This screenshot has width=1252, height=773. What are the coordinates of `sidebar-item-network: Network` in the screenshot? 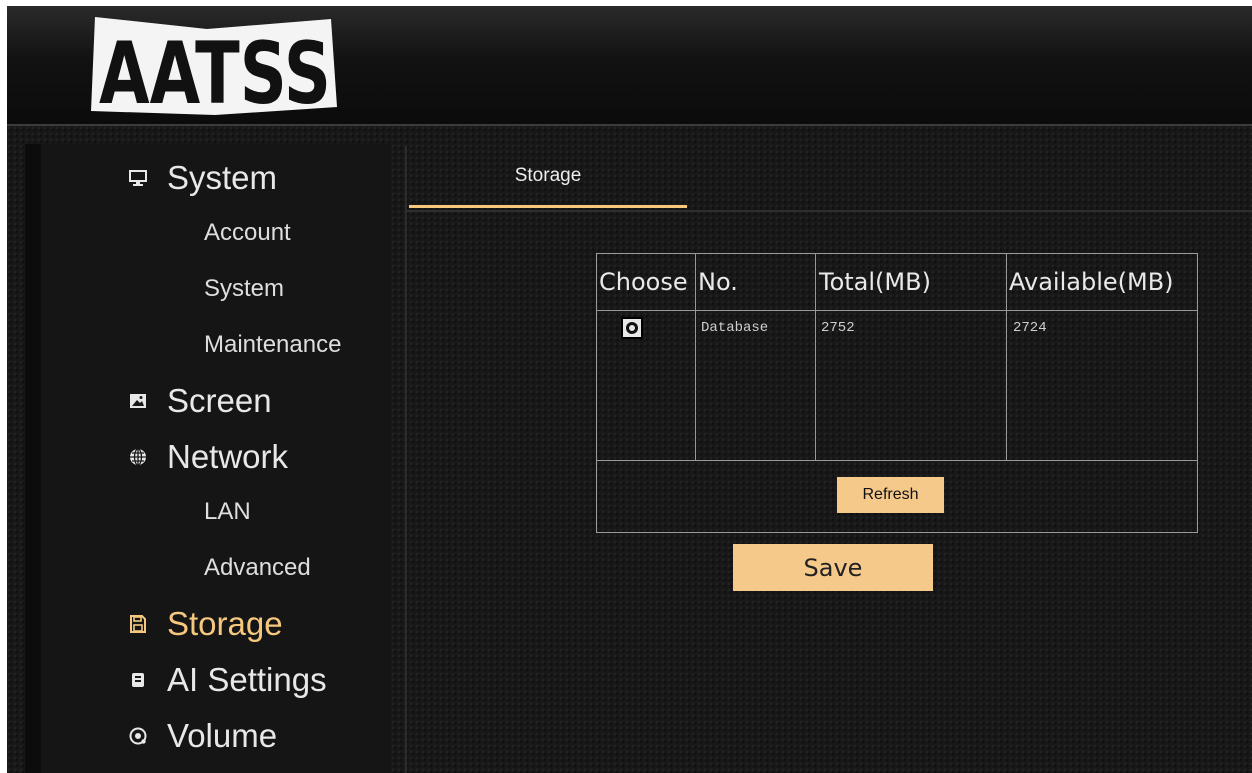 It's located at (206, 457).